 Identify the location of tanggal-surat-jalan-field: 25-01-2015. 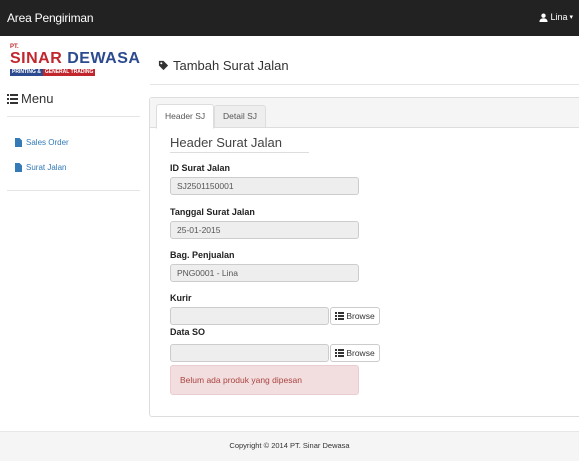
(264, 230).